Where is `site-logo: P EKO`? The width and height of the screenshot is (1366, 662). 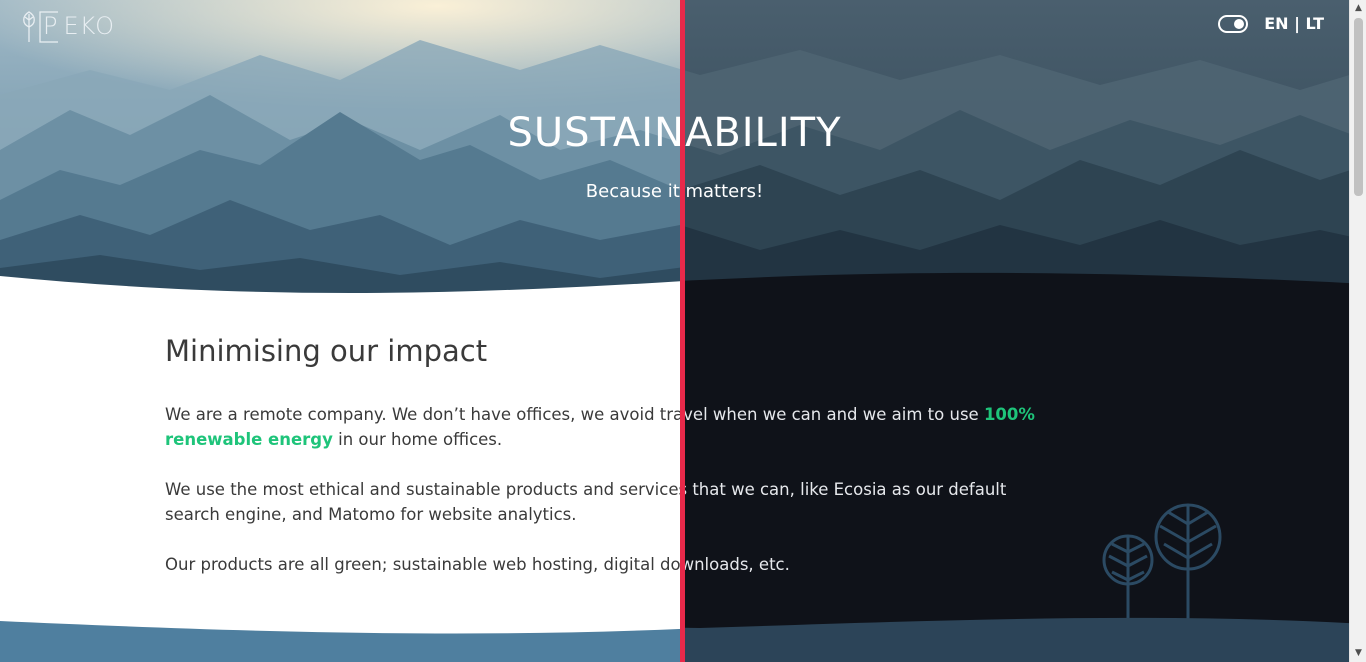 site-logo: P EKO is located at coordinates (68, 27).